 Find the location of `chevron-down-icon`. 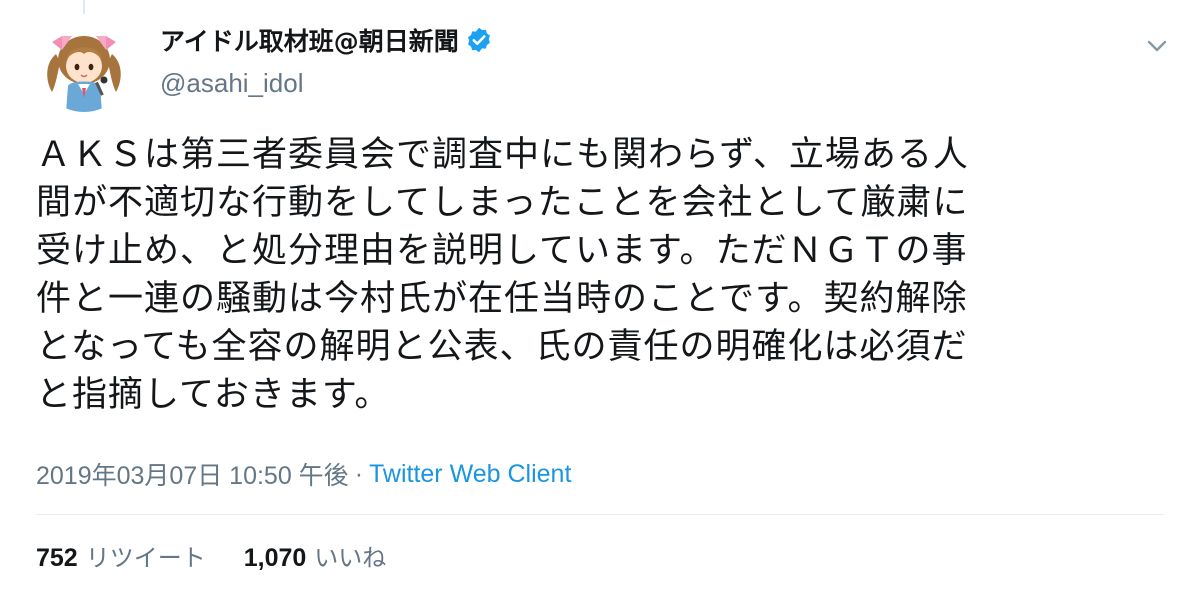

chevron-down-icon is located at coordinates (1157, 46).